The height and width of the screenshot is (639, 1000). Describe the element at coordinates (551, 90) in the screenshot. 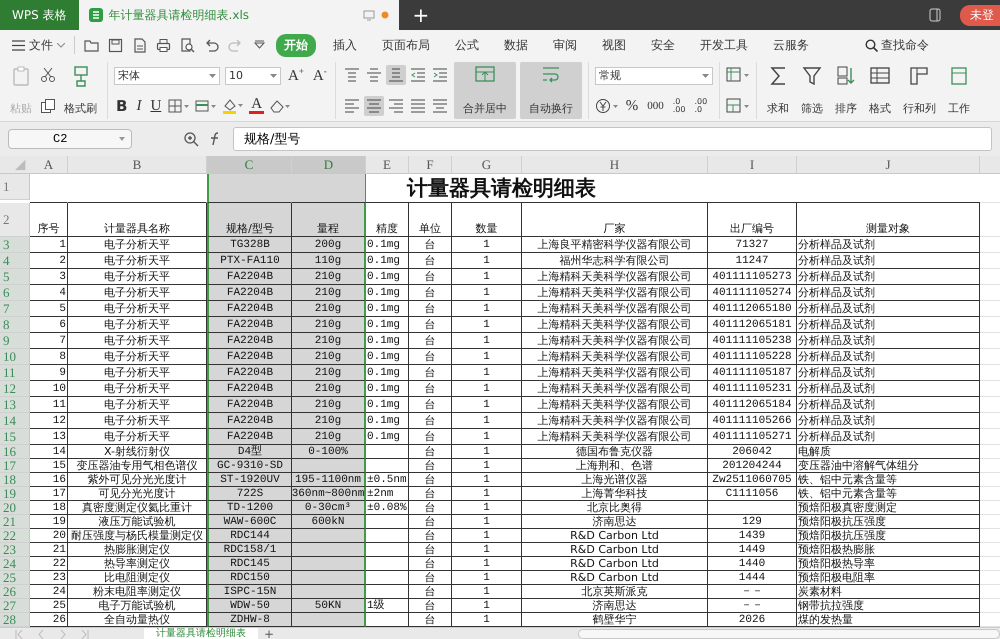

I see `wrap-text-button: 自动换行` at that location.